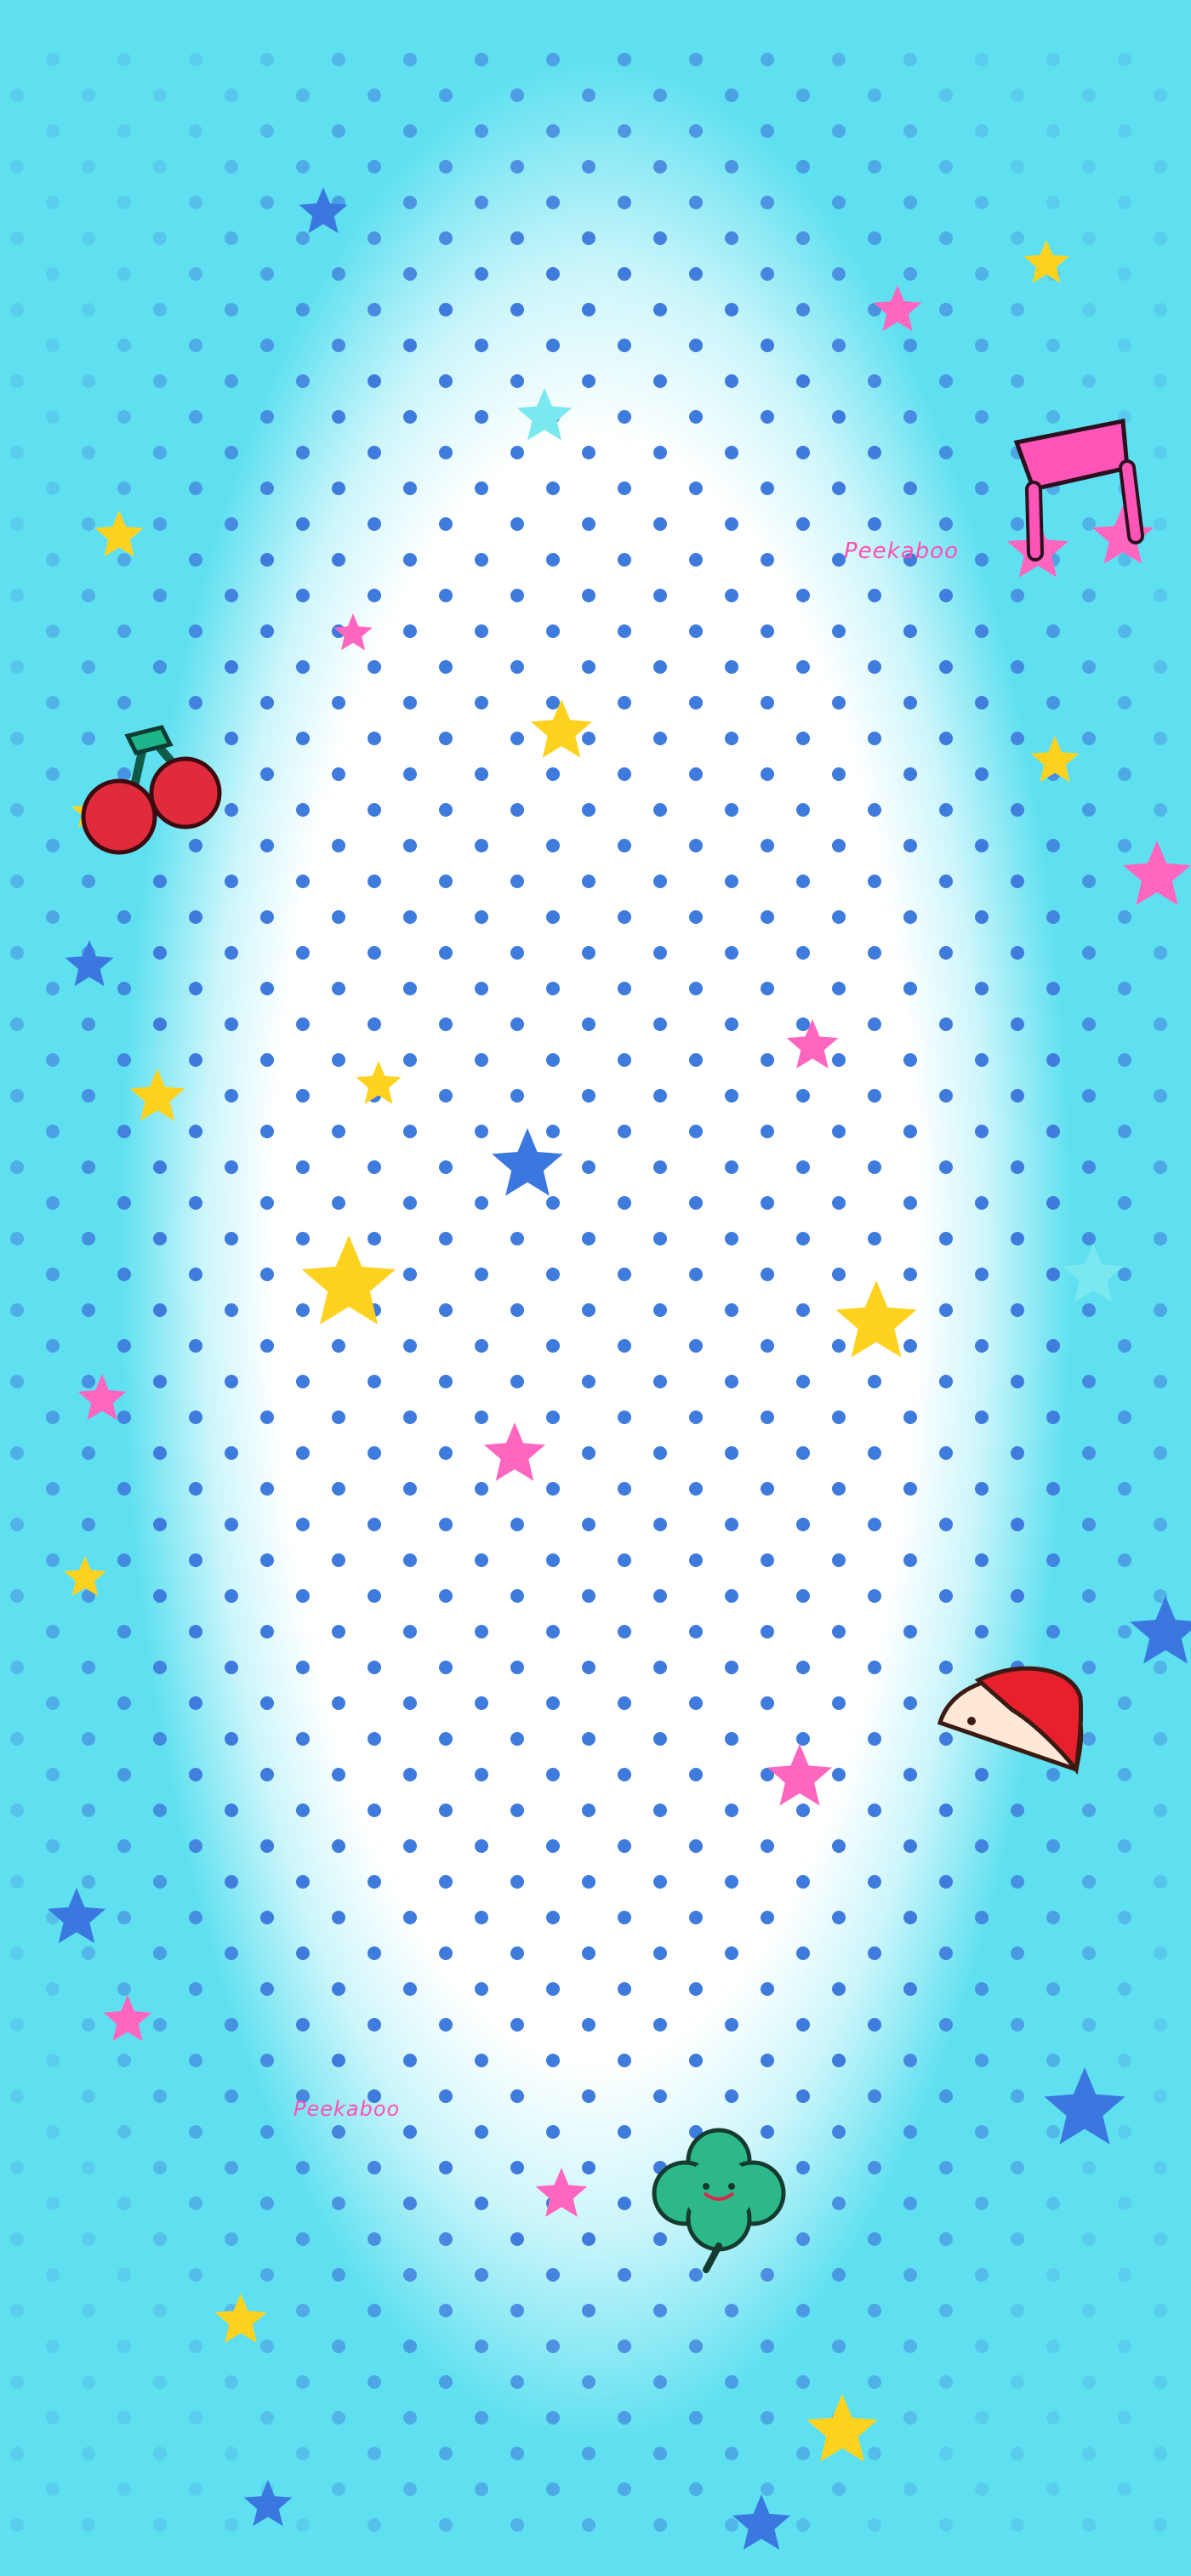 Image resolution: width=1191 pixels, height=2576 pixels. What do you see at coordinates (151, 790) in the screenshot?
I see `cherry-icon` at bounding box center [151, 790].